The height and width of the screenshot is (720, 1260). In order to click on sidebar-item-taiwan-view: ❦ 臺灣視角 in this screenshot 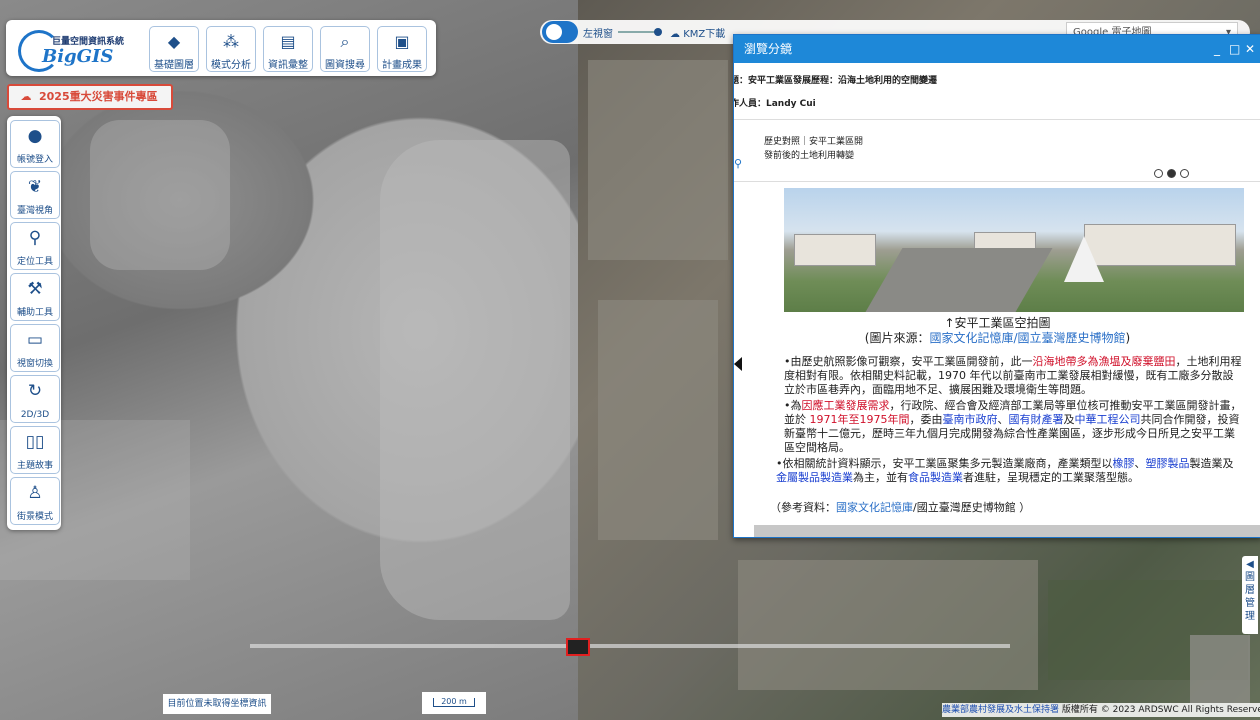, I will do `click(35, 195)`.